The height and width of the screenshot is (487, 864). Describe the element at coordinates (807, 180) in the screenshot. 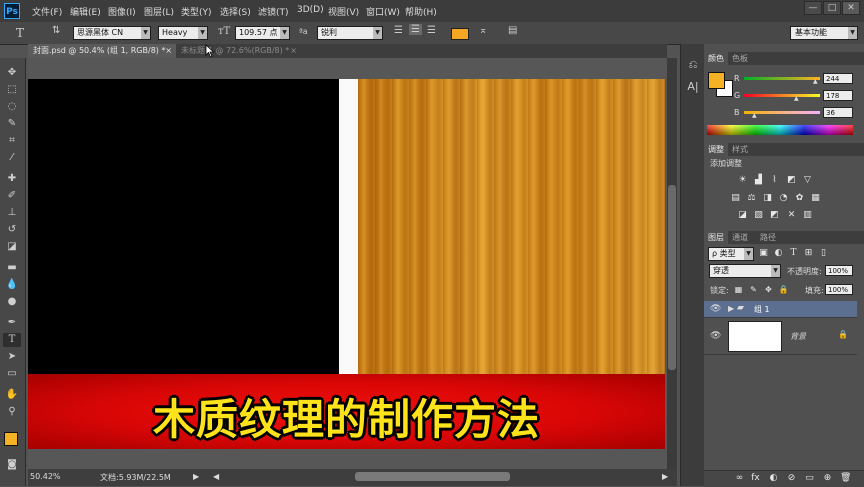

I see `vibrance-icon: ▽` at that location.